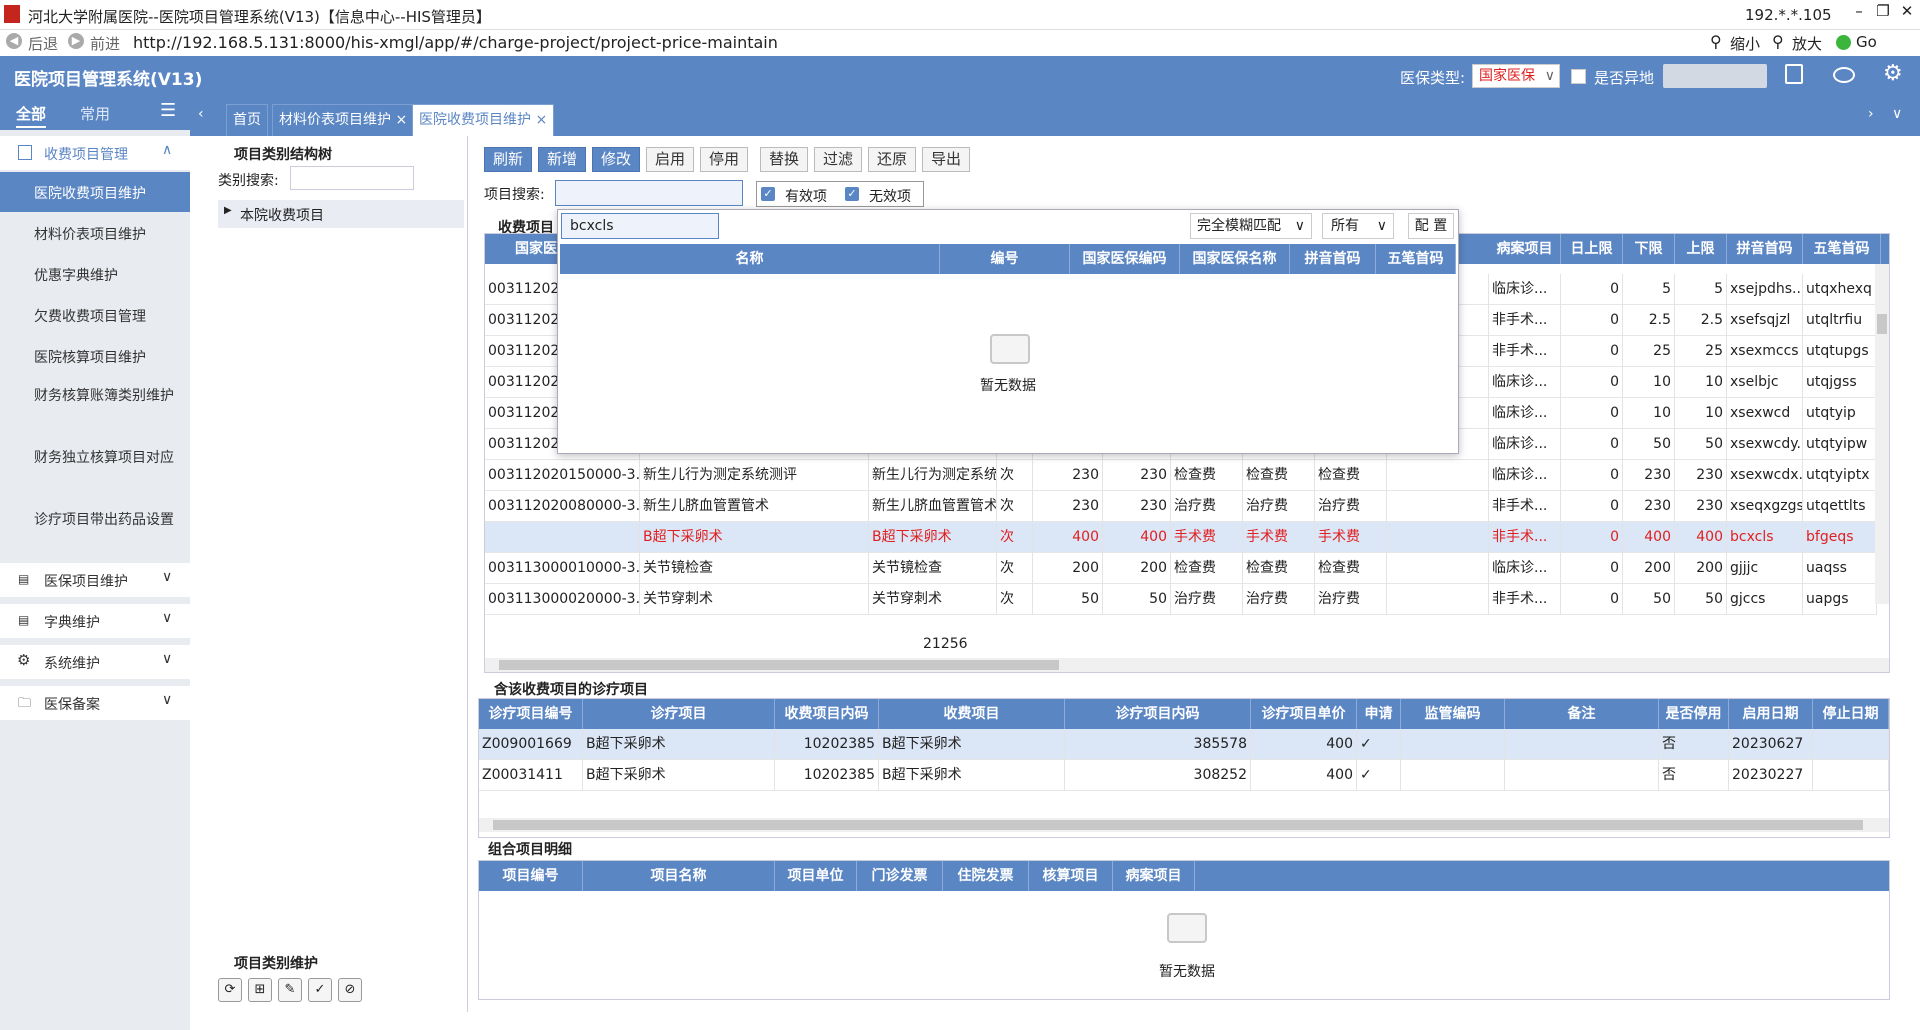 The image size is (1920, 1030). I want to click on print-icon, so click(1794, 74).